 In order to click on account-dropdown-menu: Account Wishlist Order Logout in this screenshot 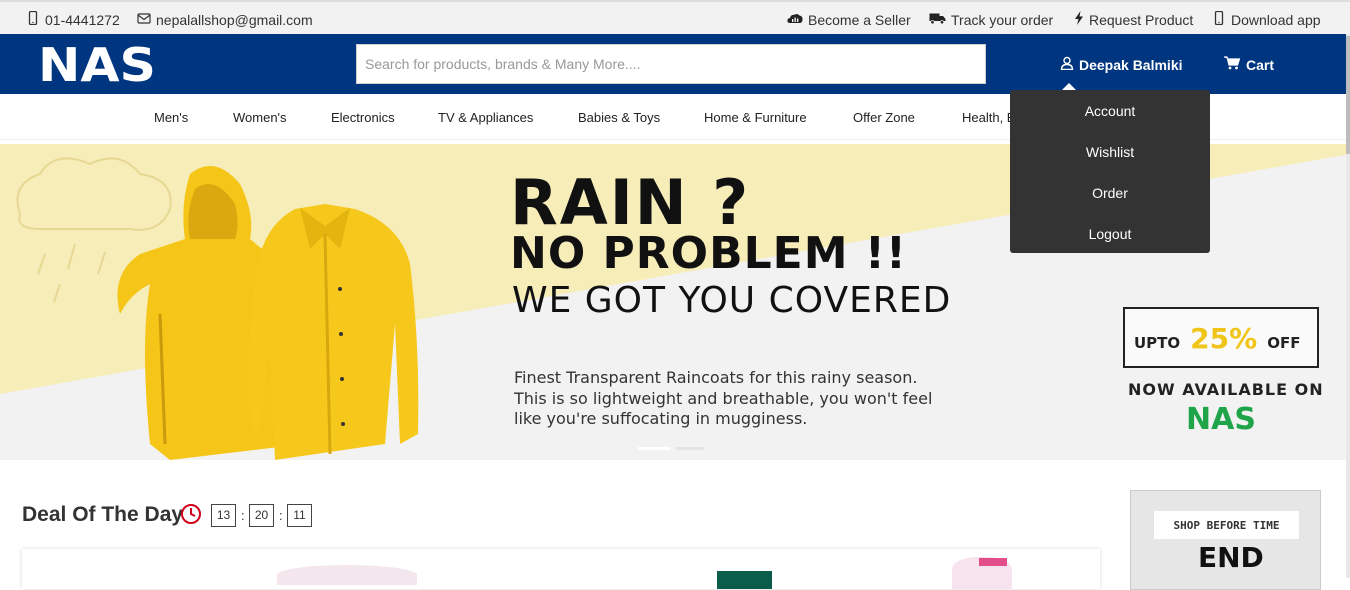, I will do `click(1110, 168)`.